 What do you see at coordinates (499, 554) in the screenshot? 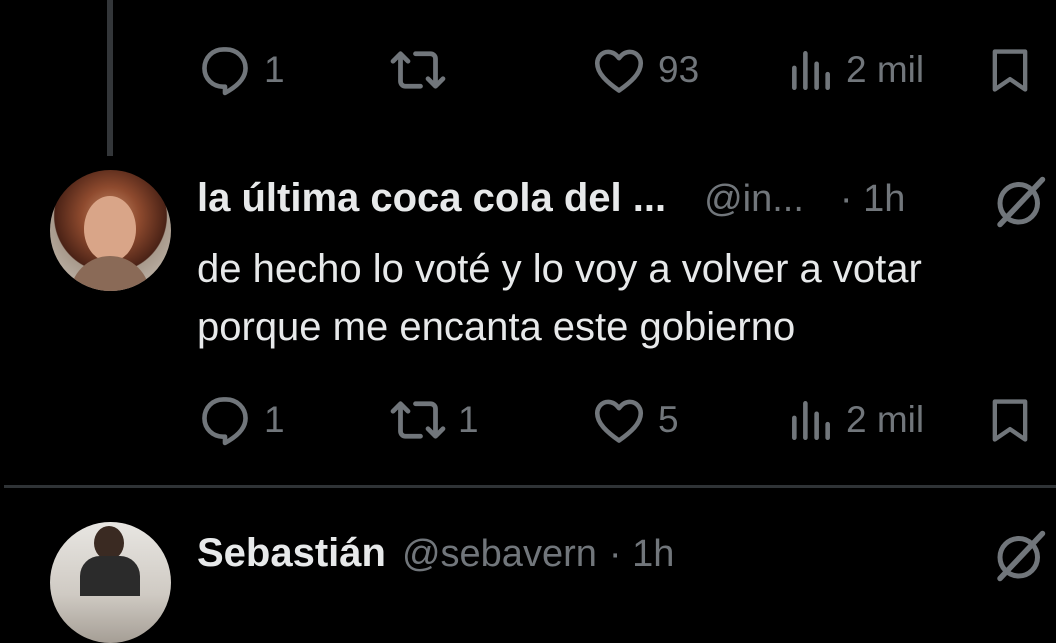
I see `user-handle: @sebavern` at bounding box center [499, 554].